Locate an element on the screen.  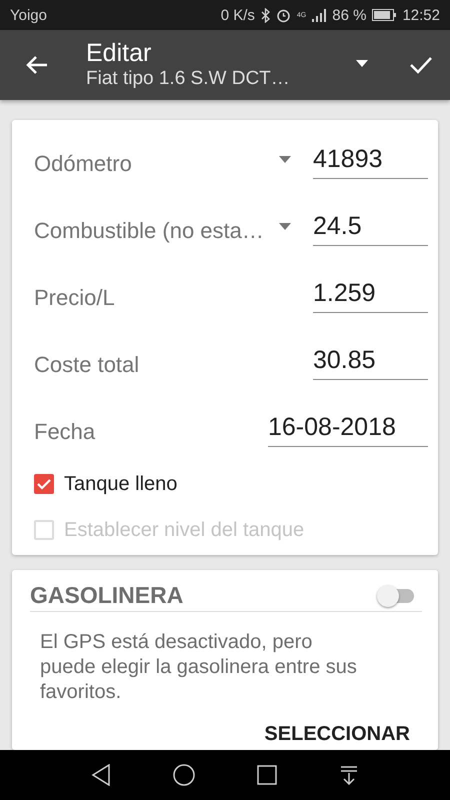
signal-icon is located at coordinates (319, 15).